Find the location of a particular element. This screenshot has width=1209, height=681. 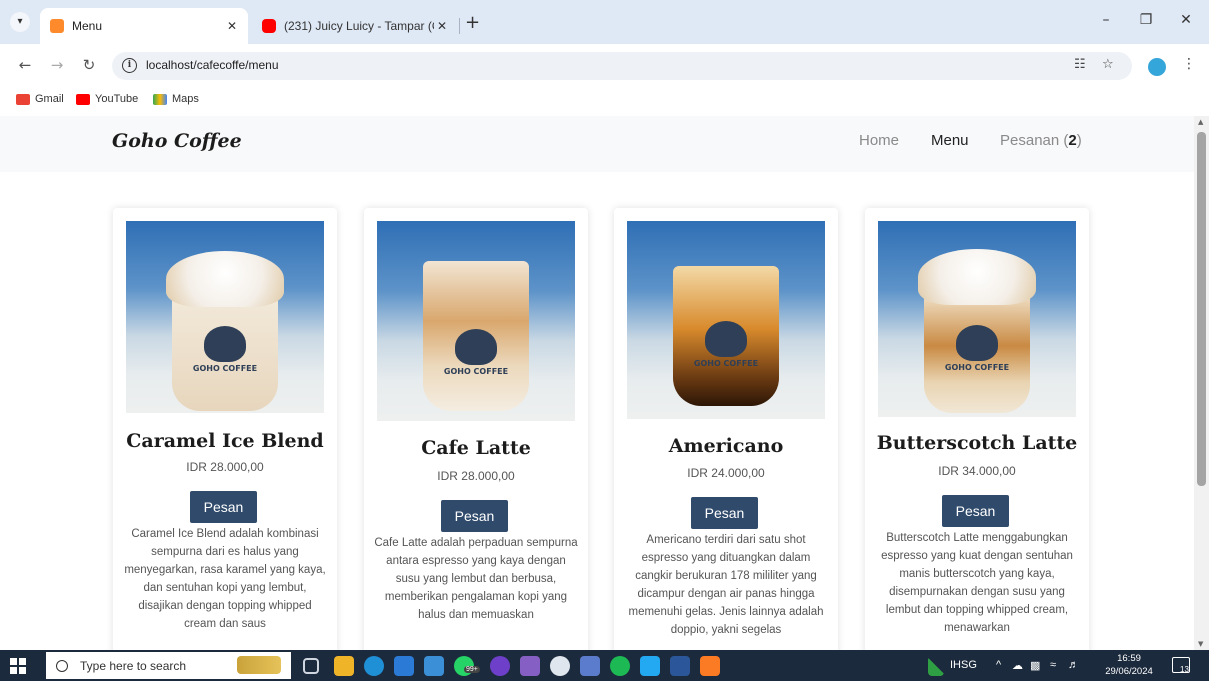

windows-start-icon is located at coordinates (18, 666).